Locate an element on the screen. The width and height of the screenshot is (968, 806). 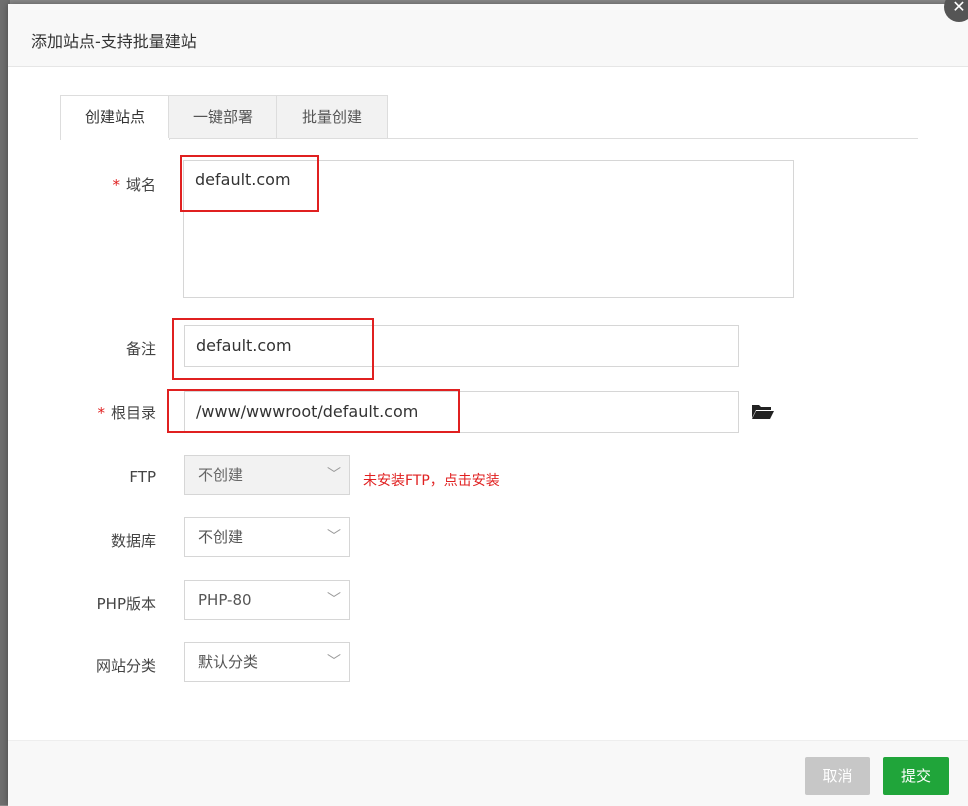
site-category-label: 网站分类 is located at coordinates (125, 666).